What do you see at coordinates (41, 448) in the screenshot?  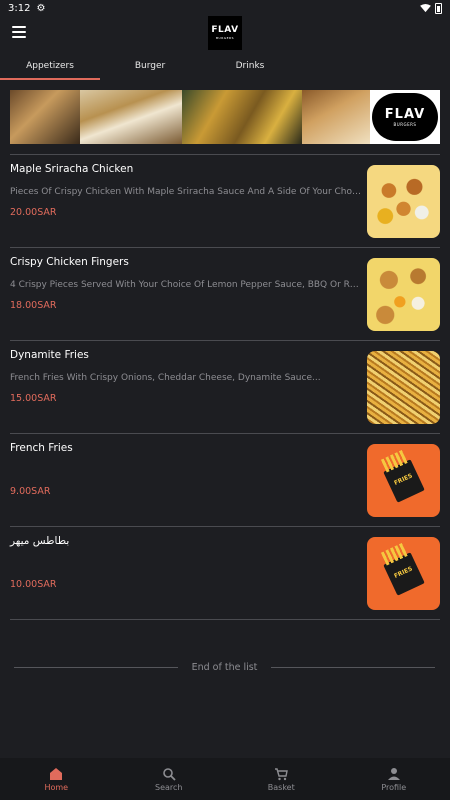 I see `item-title: French Fries` at bounding box center [41, 448].